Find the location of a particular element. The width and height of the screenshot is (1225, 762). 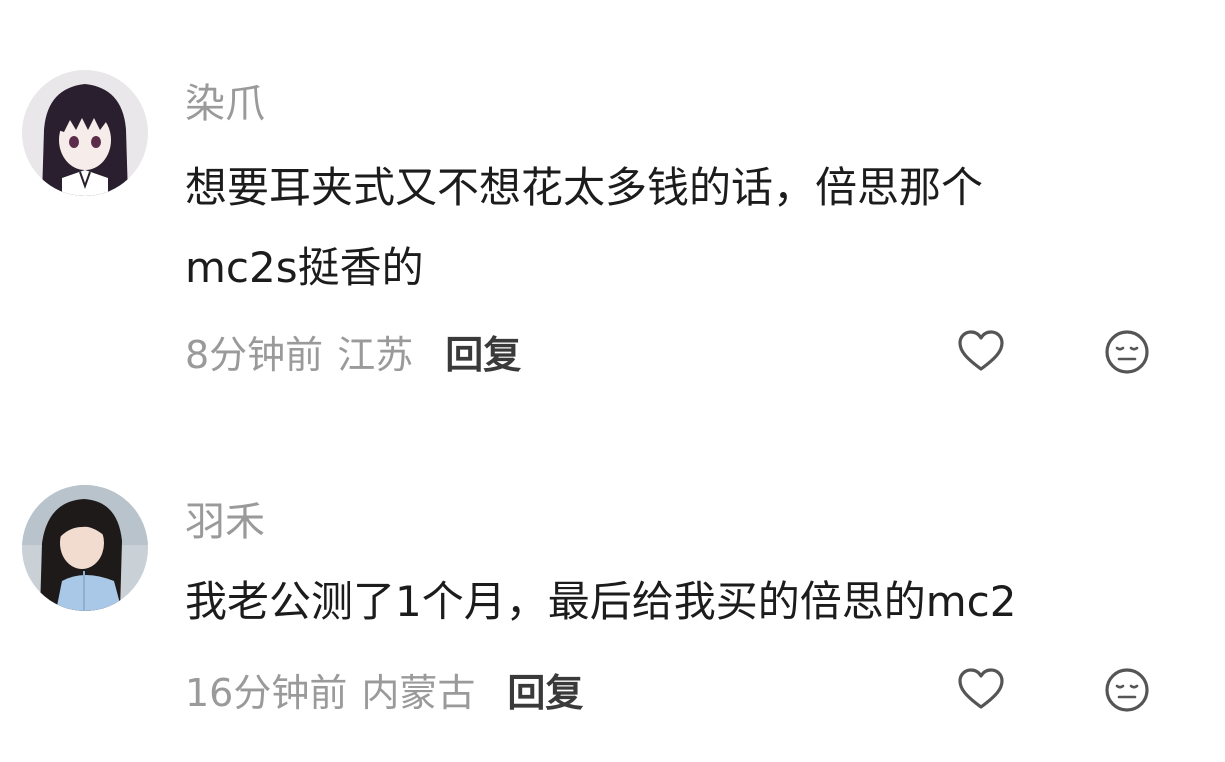

comment-text-line: 我老公测了1个月，最后给我买的倍思的mc2 is located at coordinates (601, 601).